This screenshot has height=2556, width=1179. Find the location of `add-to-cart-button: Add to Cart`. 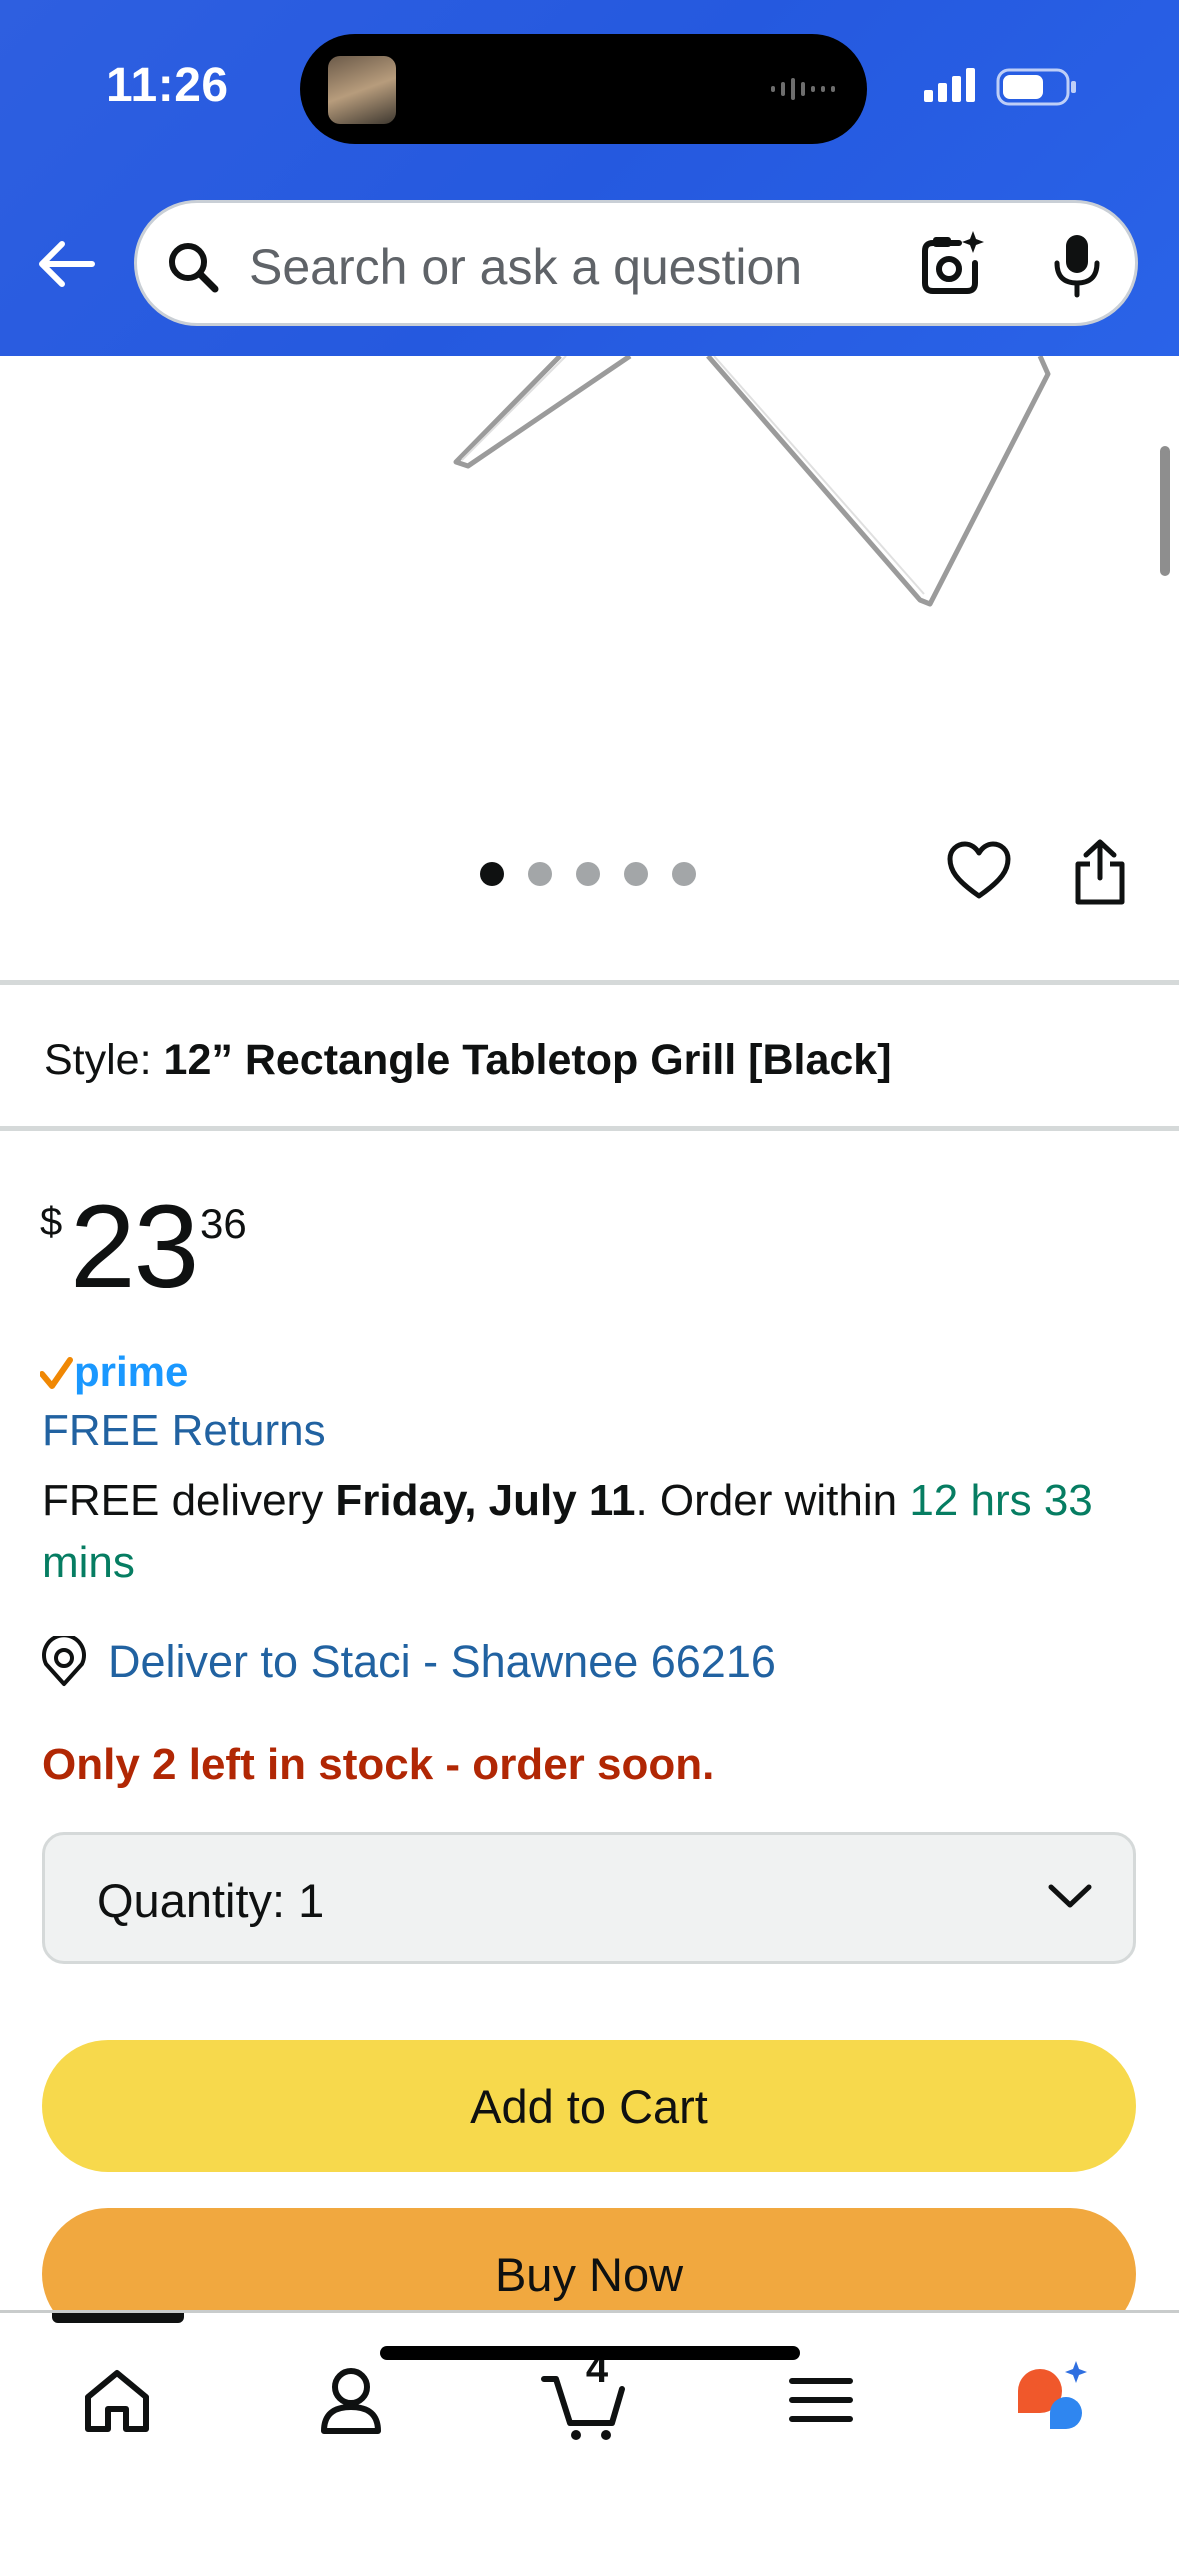

add-to-cart-button: Add to Cart is located at coordinates (589, 2106).